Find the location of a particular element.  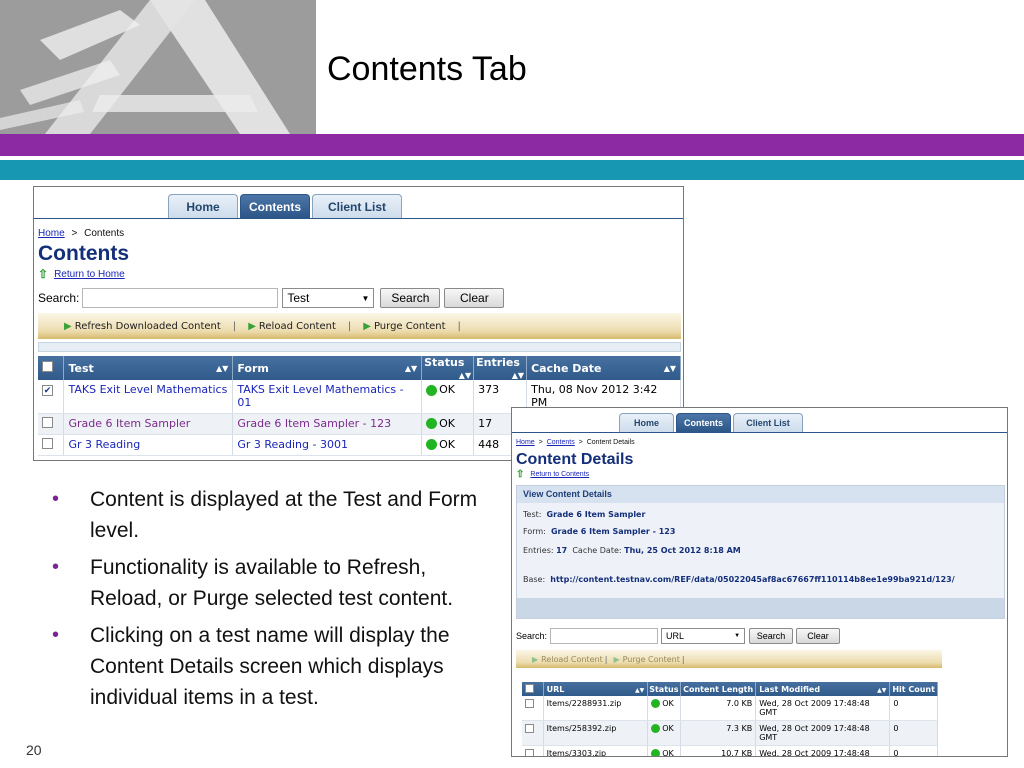

search-field-select: Test ▼ is located at coordinates (328, 298).